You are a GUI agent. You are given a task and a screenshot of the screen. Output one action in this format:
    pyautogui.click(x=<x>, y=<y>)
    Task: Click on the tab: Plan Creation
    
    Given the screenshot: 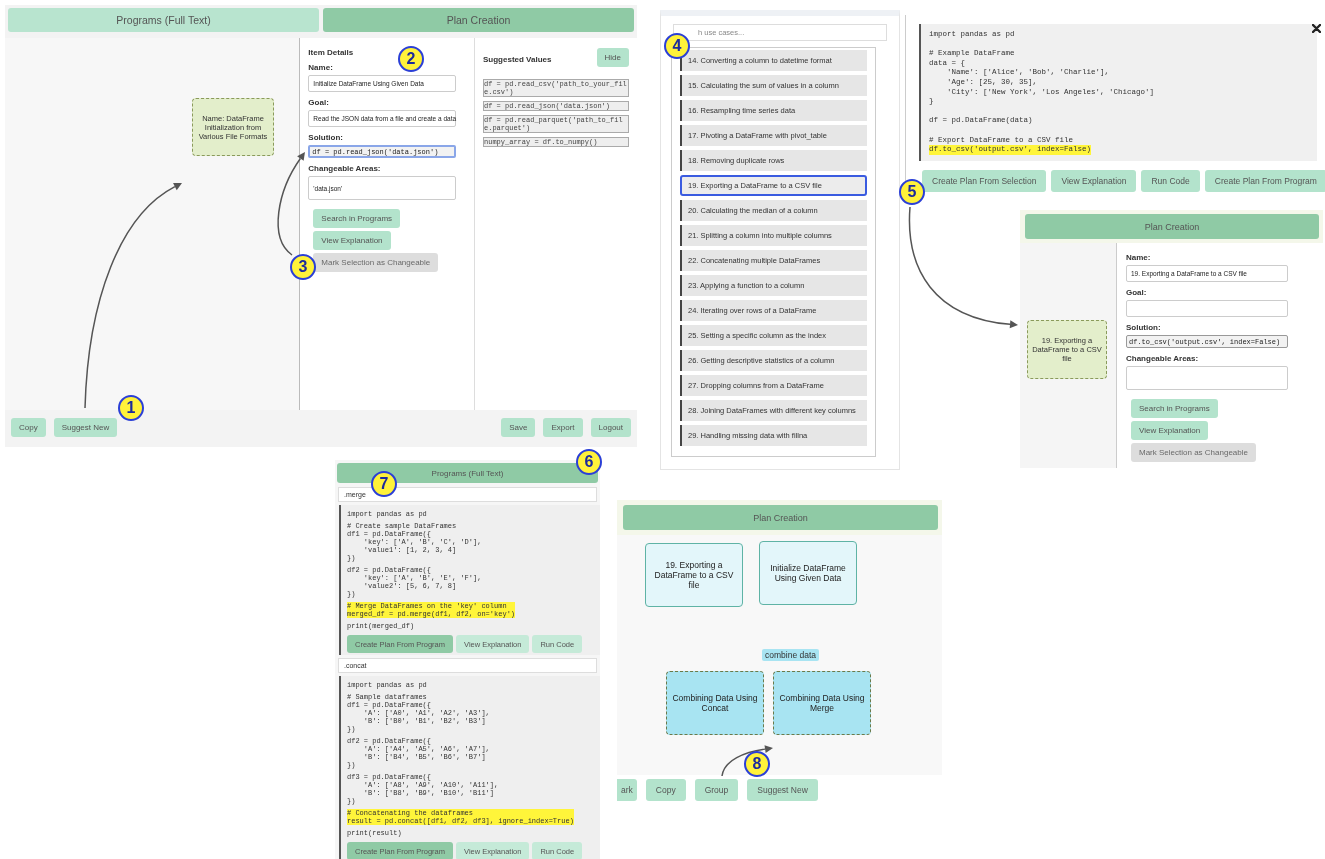 What is the action you would take?
    pyautogui.click(x=478, y=20)
    